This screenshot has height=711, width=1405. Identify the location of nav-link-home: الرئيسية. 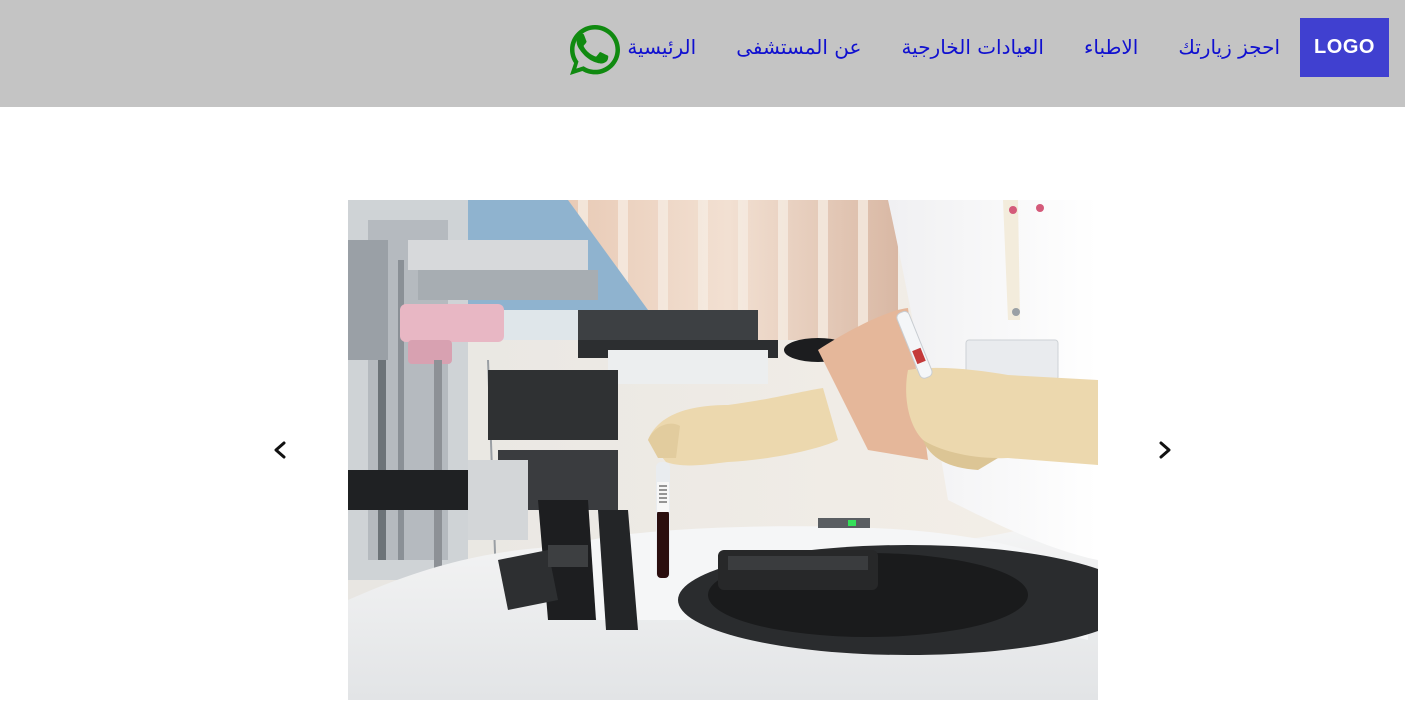
(661, 47).